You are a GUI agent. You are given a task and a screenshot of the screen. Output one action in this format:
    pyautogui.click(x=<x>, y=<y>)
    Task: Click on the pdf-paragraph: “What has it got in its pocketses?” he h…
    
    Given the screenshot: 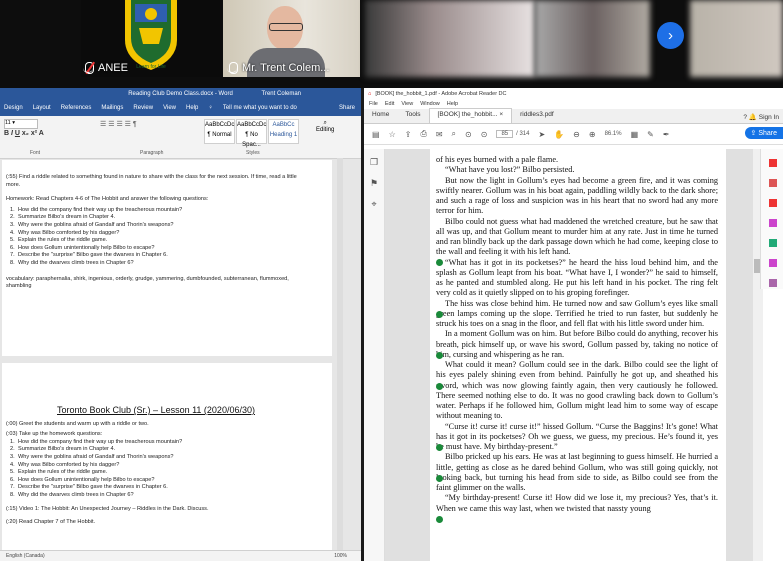 What is the action you would take?
    pyautogui.click(x=577, y=277)
    